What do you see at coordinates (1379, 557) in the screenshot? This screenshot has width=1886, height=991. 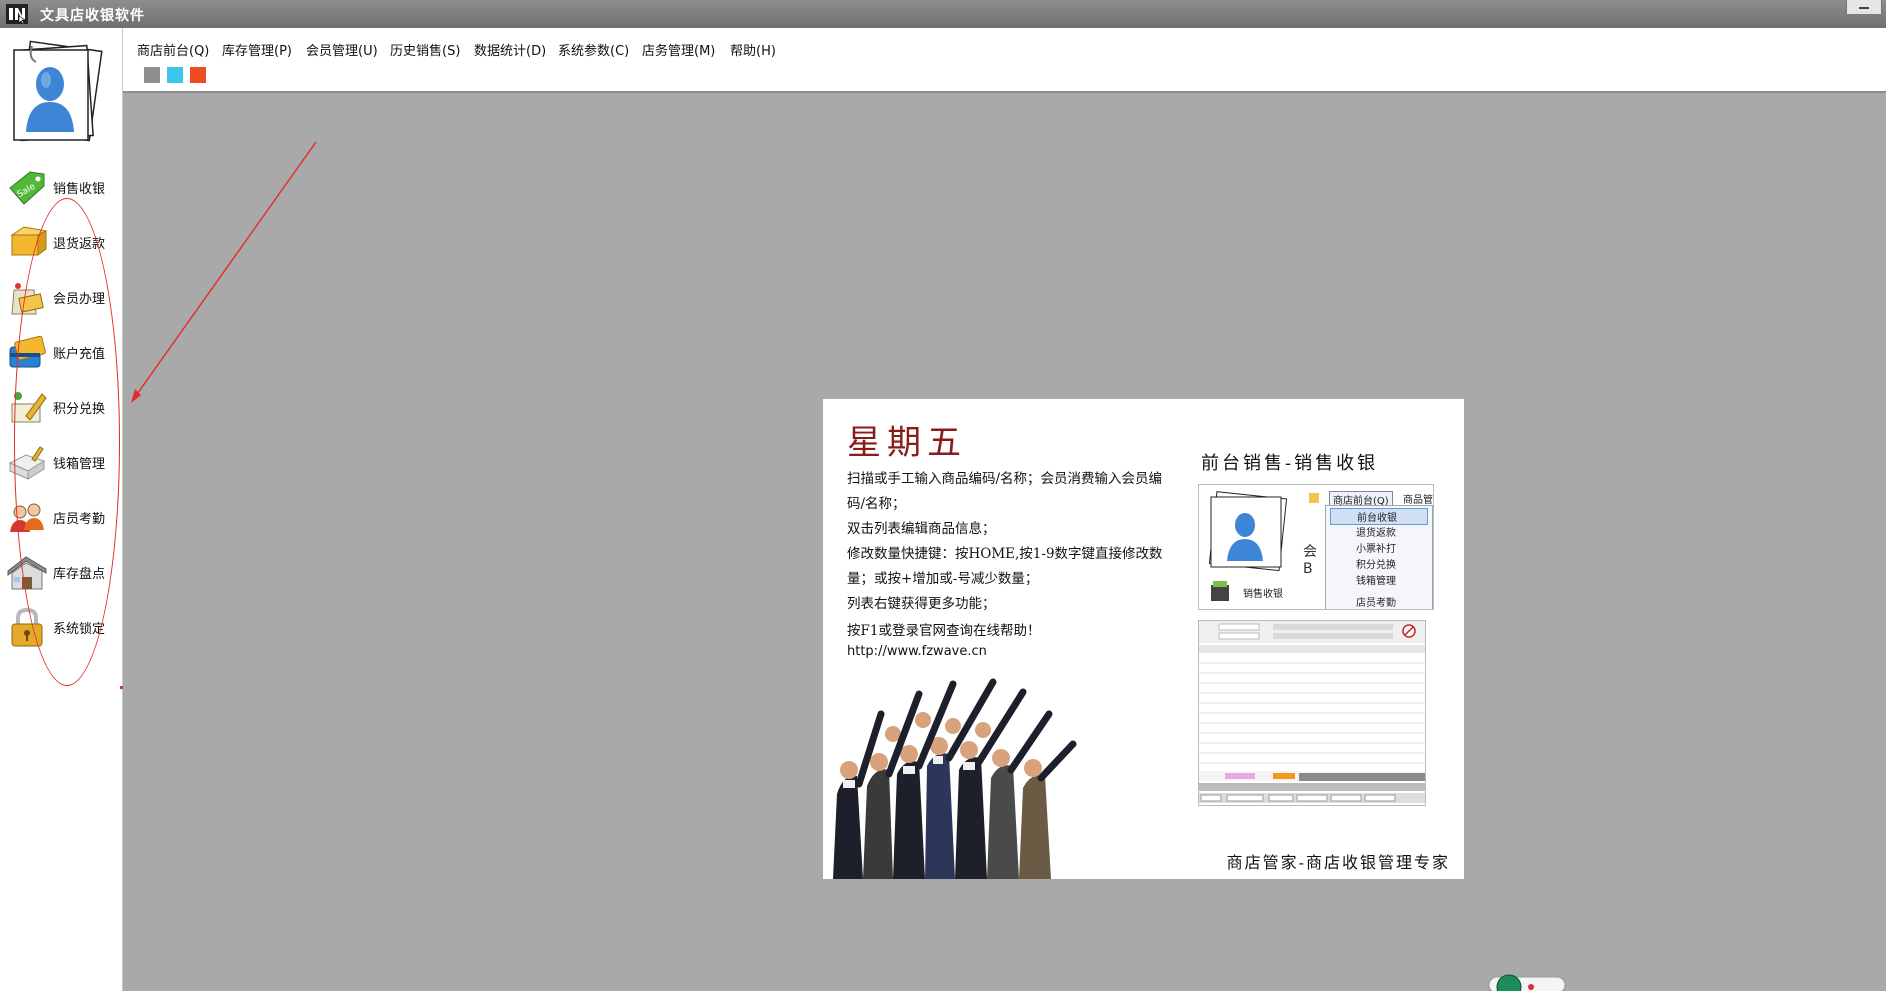 I see `preview-dropdown: 前台收银 退货返款 小票补打 积分兑换 钱箱管理 店员考勤` at bounding box center [1379, 557].